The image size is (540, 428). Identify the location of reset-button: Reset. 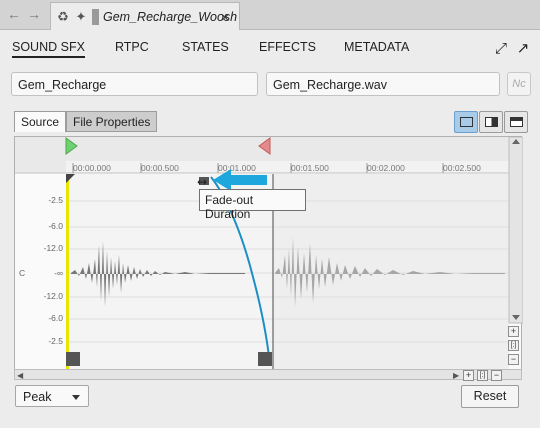
(490, 396).